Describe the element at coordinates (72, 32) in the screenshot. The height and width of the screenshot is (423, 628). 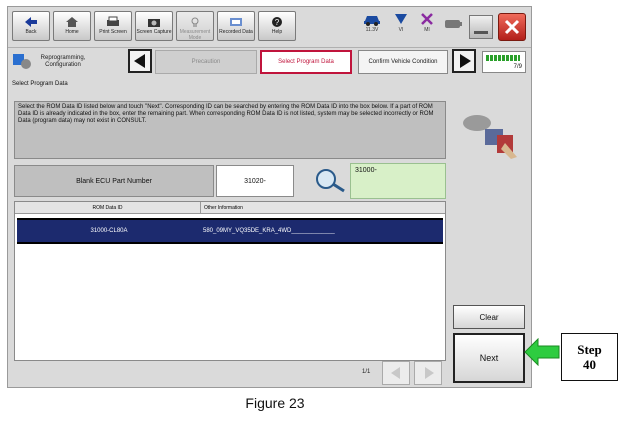
I see `home-label: Home` at that location.